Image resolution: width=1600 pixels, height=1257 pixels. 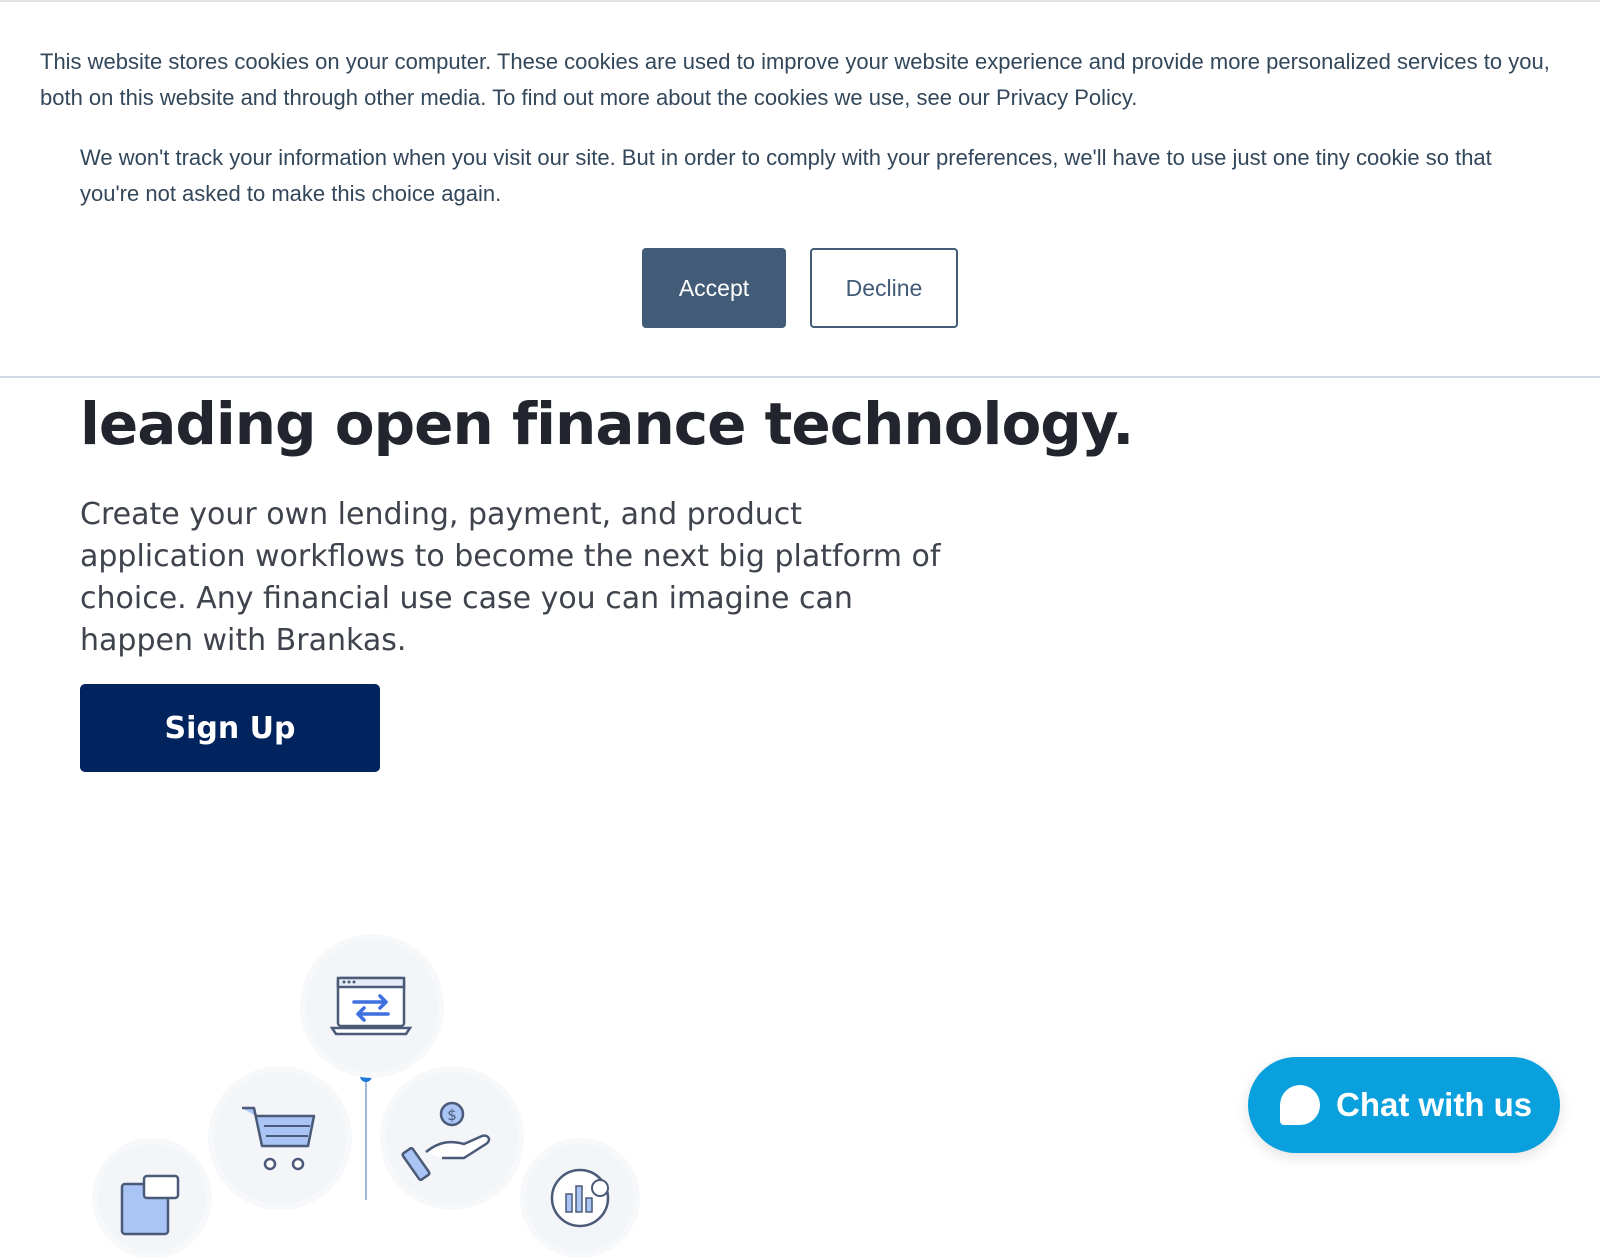 I want to click on accept-button: Accept, so click(x=714, y=288).